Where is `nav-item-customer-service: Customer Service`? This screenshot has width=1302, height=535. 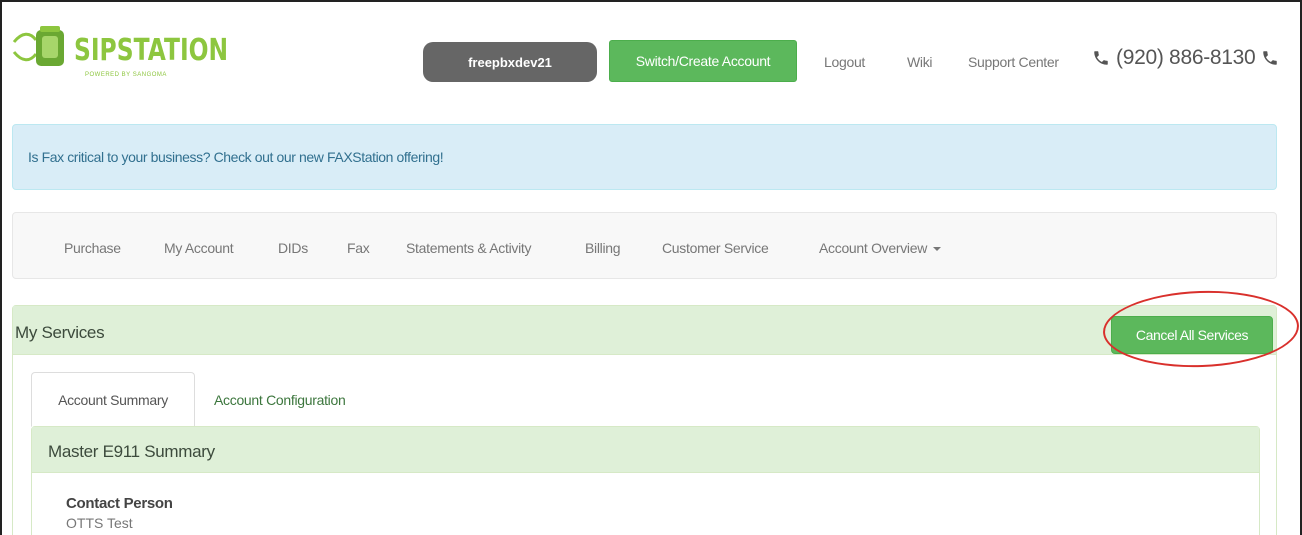 nav-item-customer-service: Customer Service is located at coordinates (715, 248).